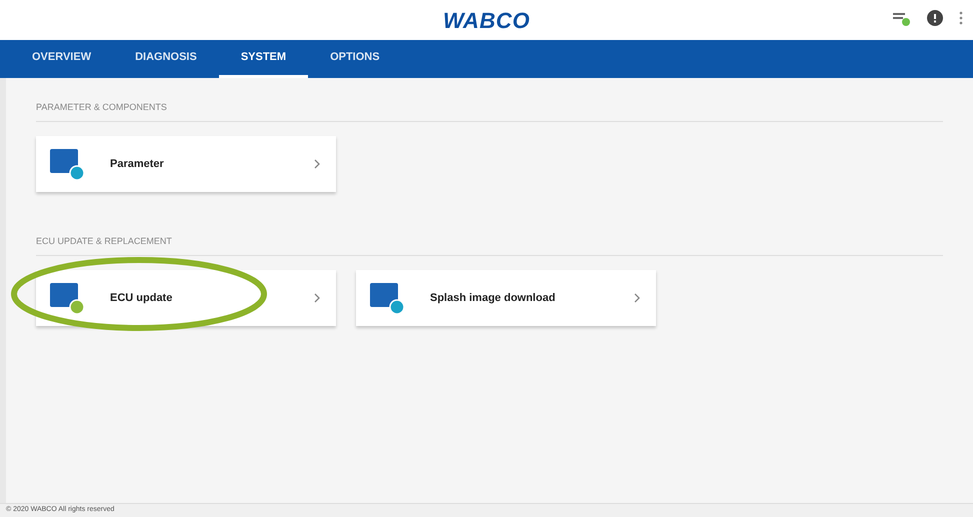 This screenshot has height=517, width=973. Describe the element at coordinates (902, 18) in the screenshot. I see `filter-icon` at that location.